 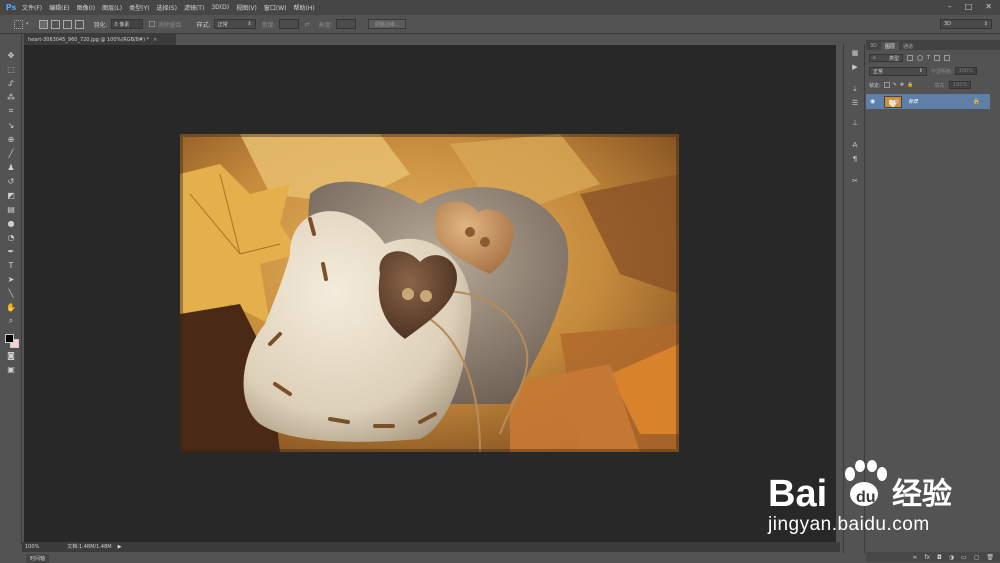 I want to click on adjustments-panel-icon: ☰, so click(x=855, y=103).